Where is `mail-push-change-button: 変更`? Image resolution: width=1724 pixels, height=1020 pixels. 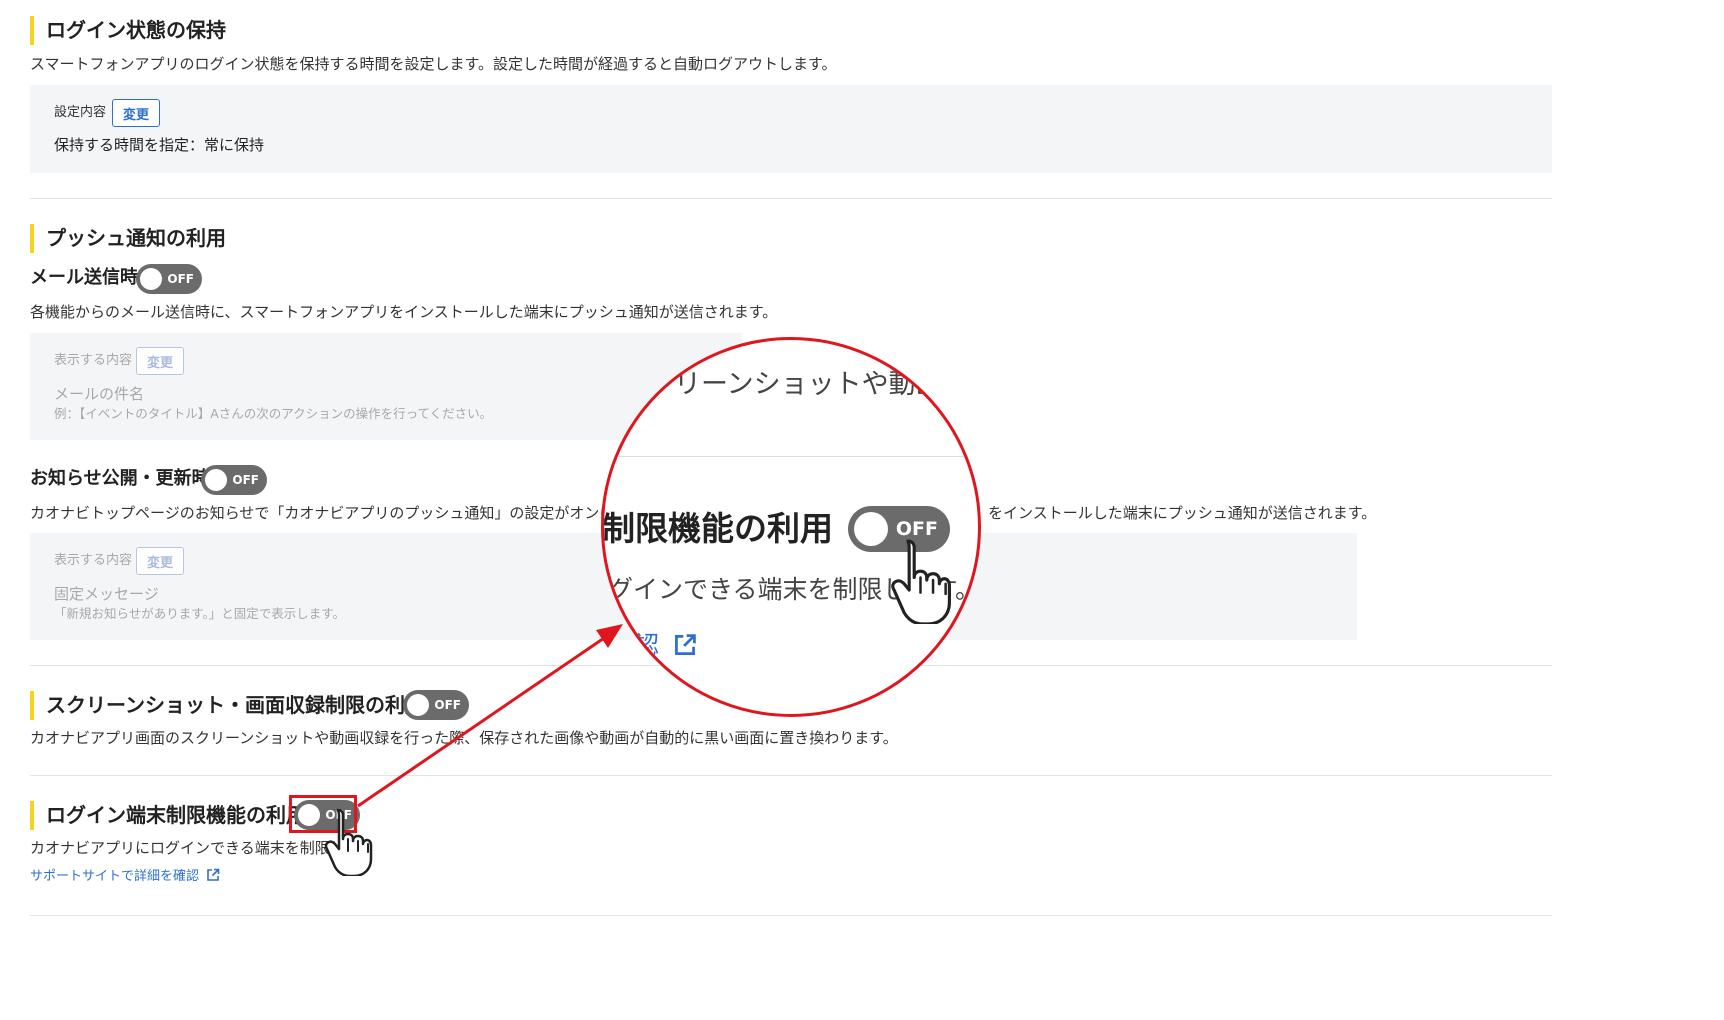 mail-push-change-button: 変更 is located at coordinates (160, 361).